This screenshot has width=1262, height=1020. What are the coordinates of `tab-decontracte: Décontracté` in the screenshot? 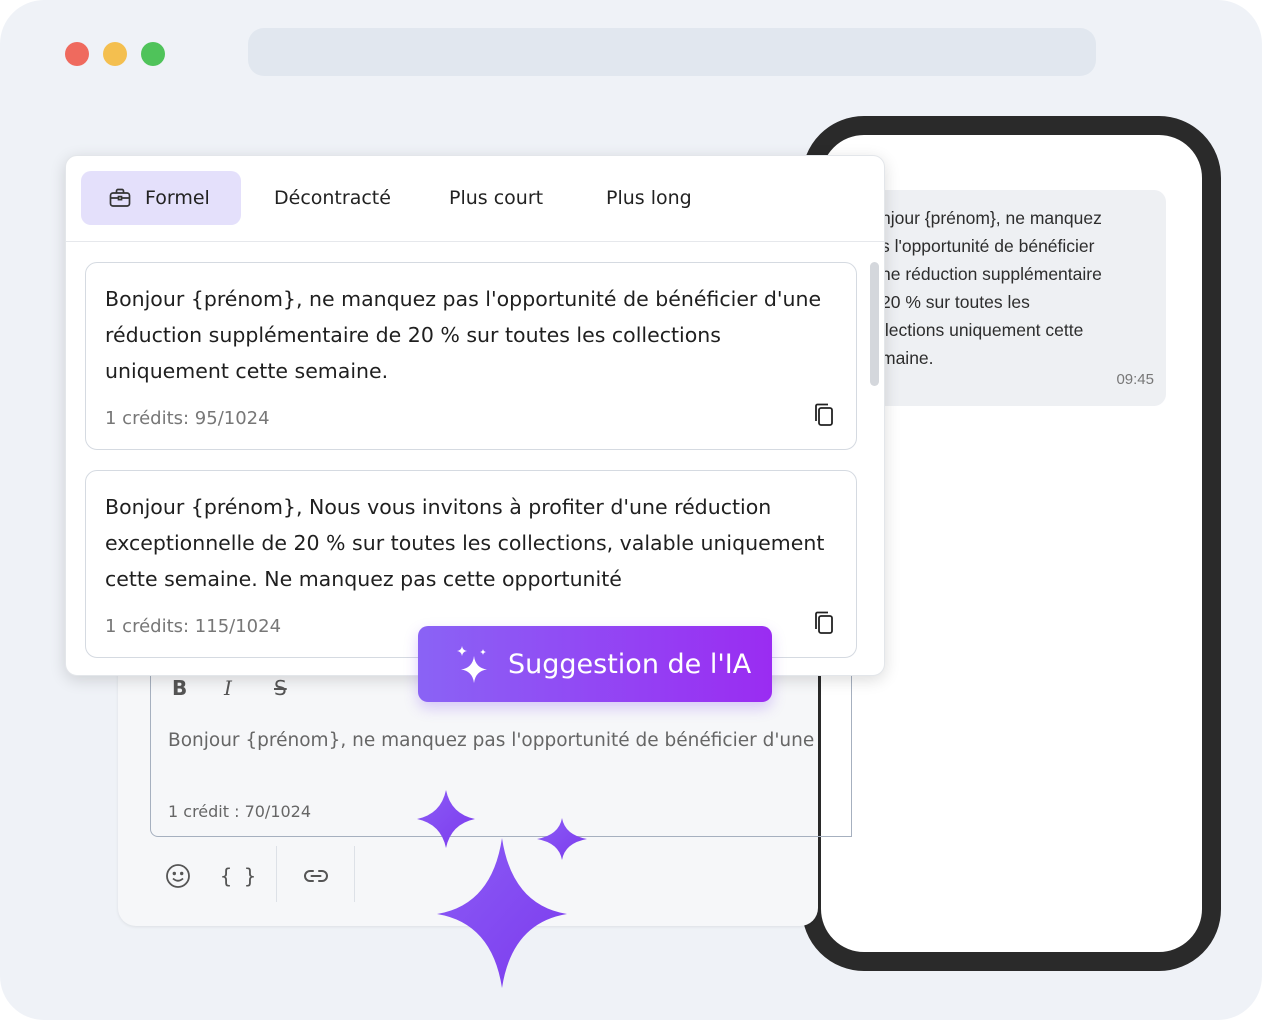 It's located at (332, 198).